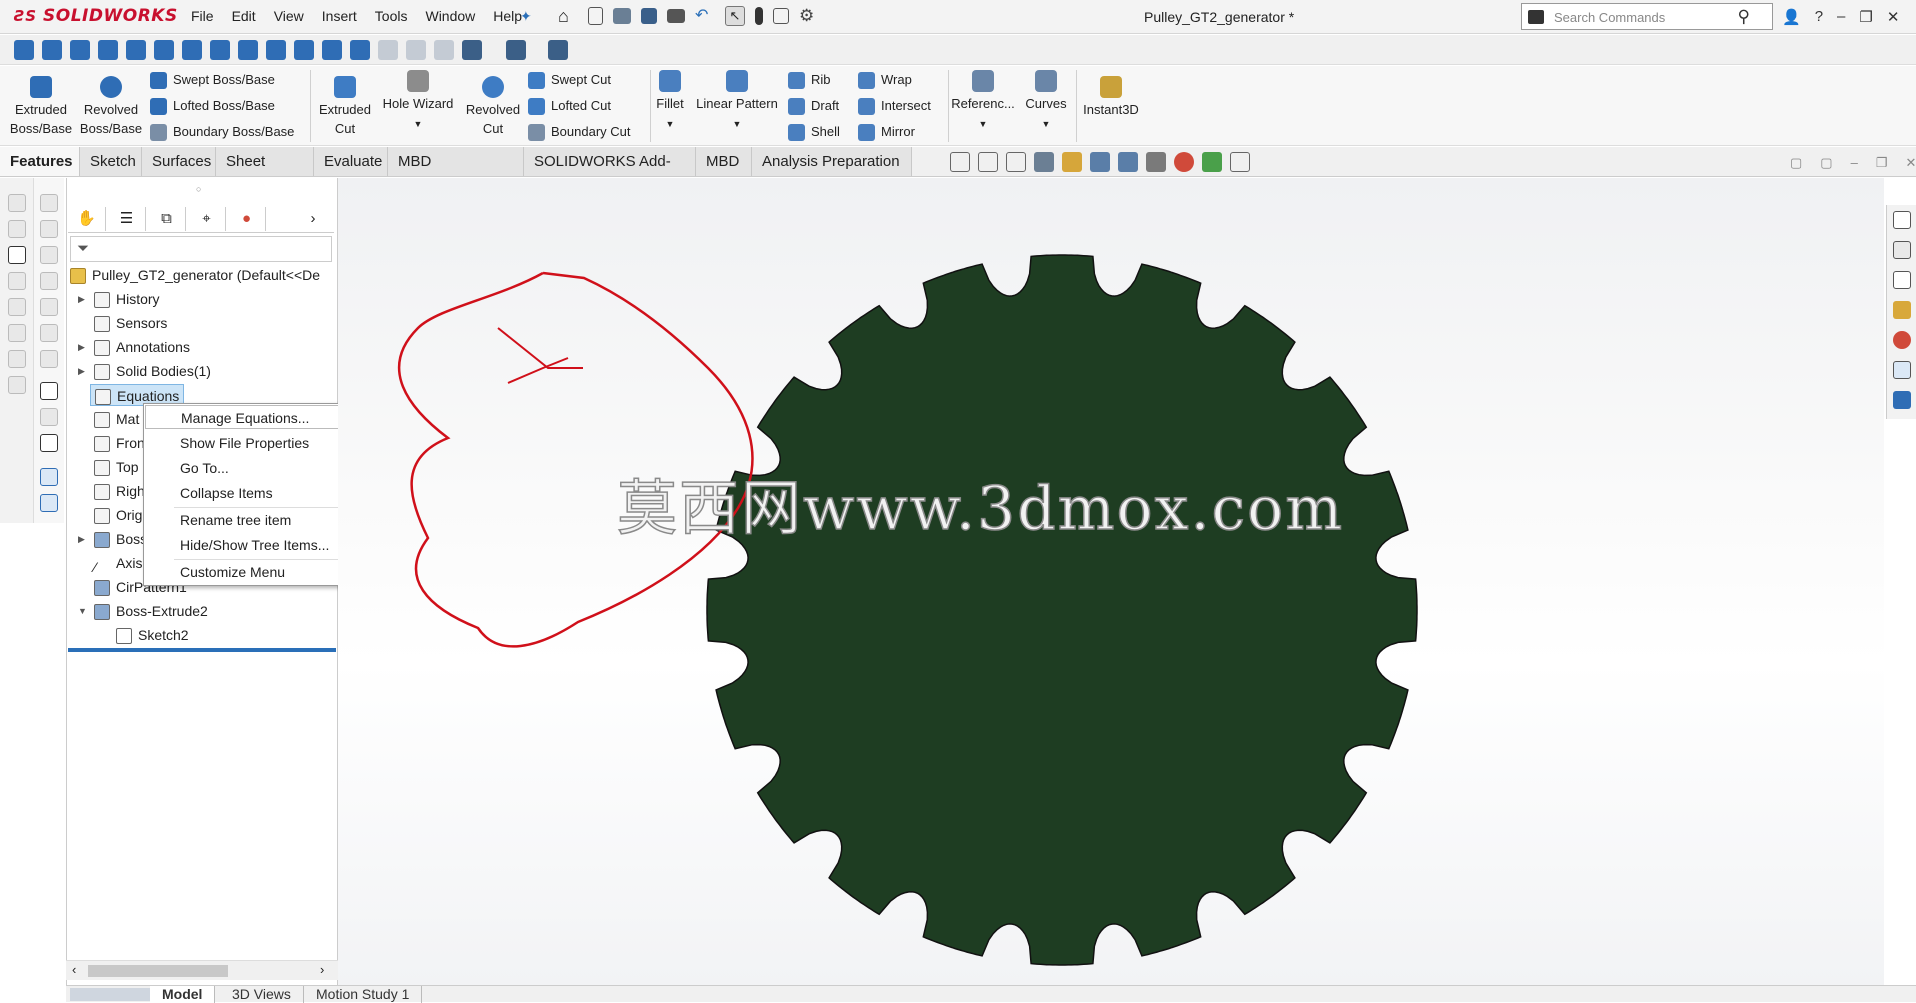 The image size is (1916, 1003). What do you see at coordinates (304, 50) in the screenshot?
I see `combine-shortcut-icon` at bounding box center [304, 50].